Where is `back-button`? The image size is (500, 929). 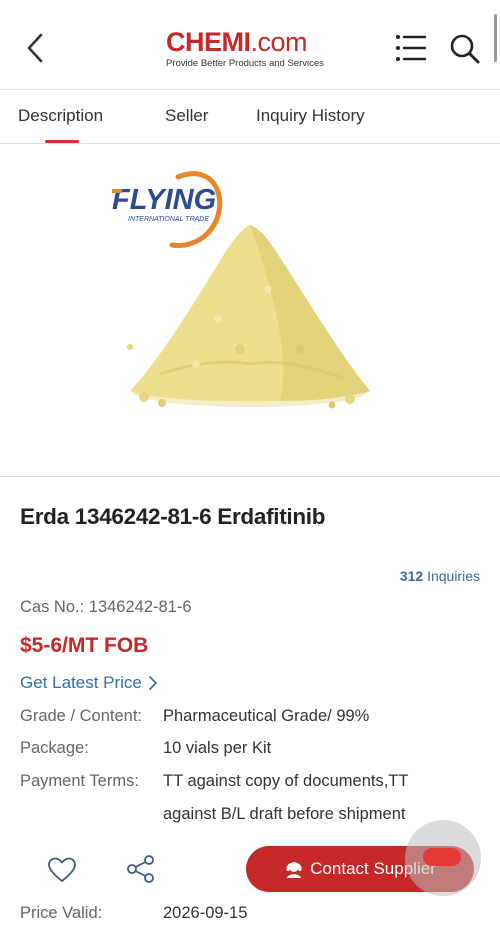 back-button is located at coordinates (35, 48).